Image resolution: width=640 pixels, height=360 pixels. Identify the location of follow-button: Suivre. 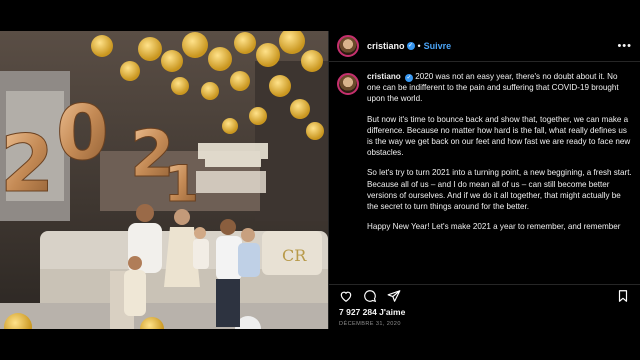
(438, 46).